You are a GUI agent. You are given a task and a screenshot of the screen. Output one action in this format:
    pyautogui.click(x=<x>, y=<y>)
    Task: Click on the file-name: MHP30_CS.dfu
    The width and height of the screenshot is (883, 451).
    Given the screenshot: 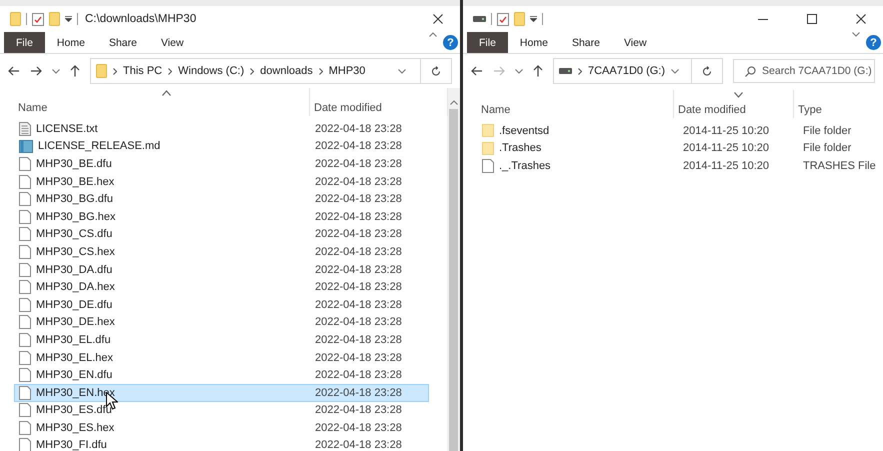 What is the action you would take?
    pyautogui.click(x=74, y=234)
    